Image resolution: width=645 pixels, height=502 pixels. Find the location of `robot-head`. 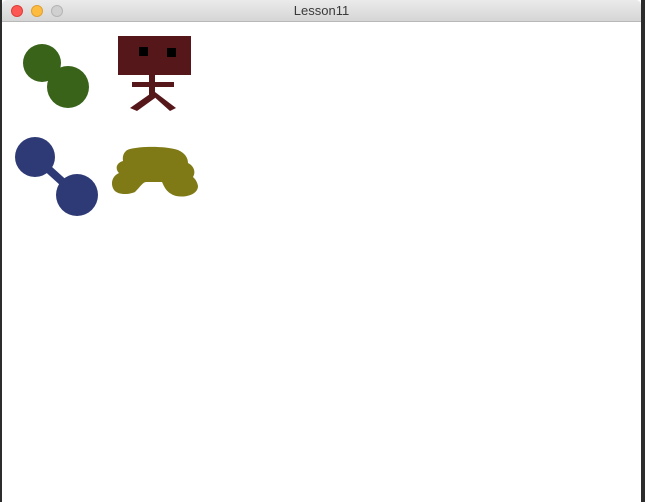

robot-head is located at coordinates (154, 55).